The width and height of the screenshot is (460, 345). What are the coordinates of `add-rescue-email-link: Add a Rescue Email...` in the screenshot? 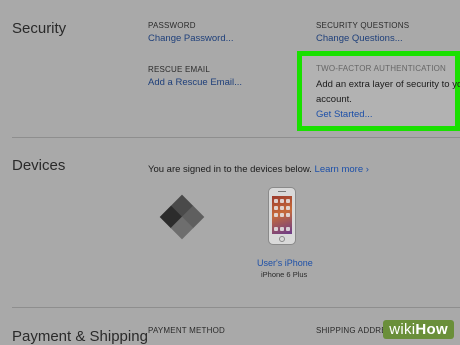 It's located at (195, 82).